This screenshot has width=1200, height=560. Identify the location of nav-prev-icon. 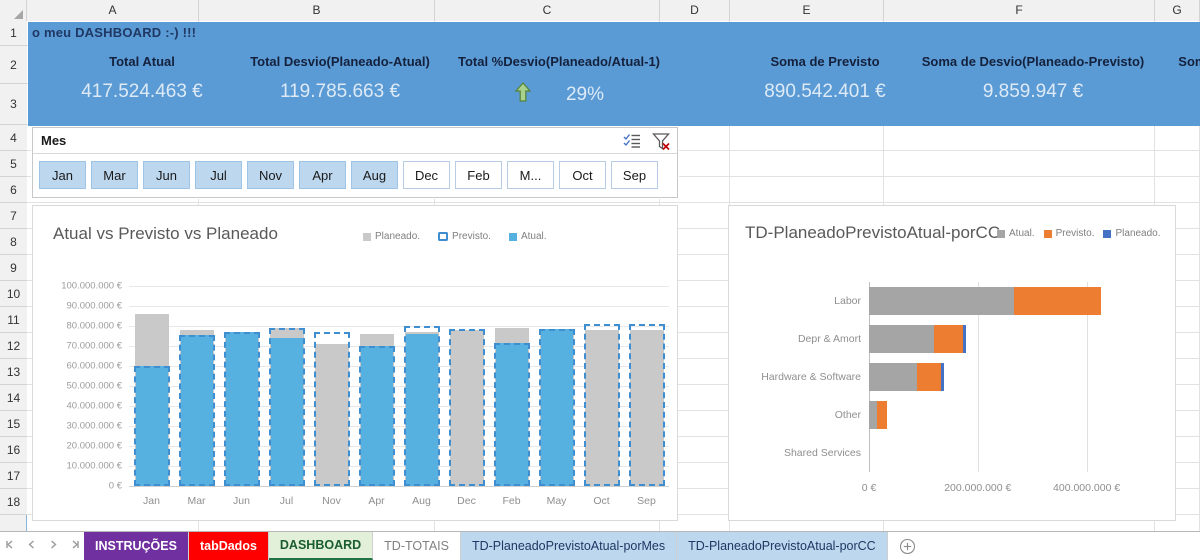
(31, 546).